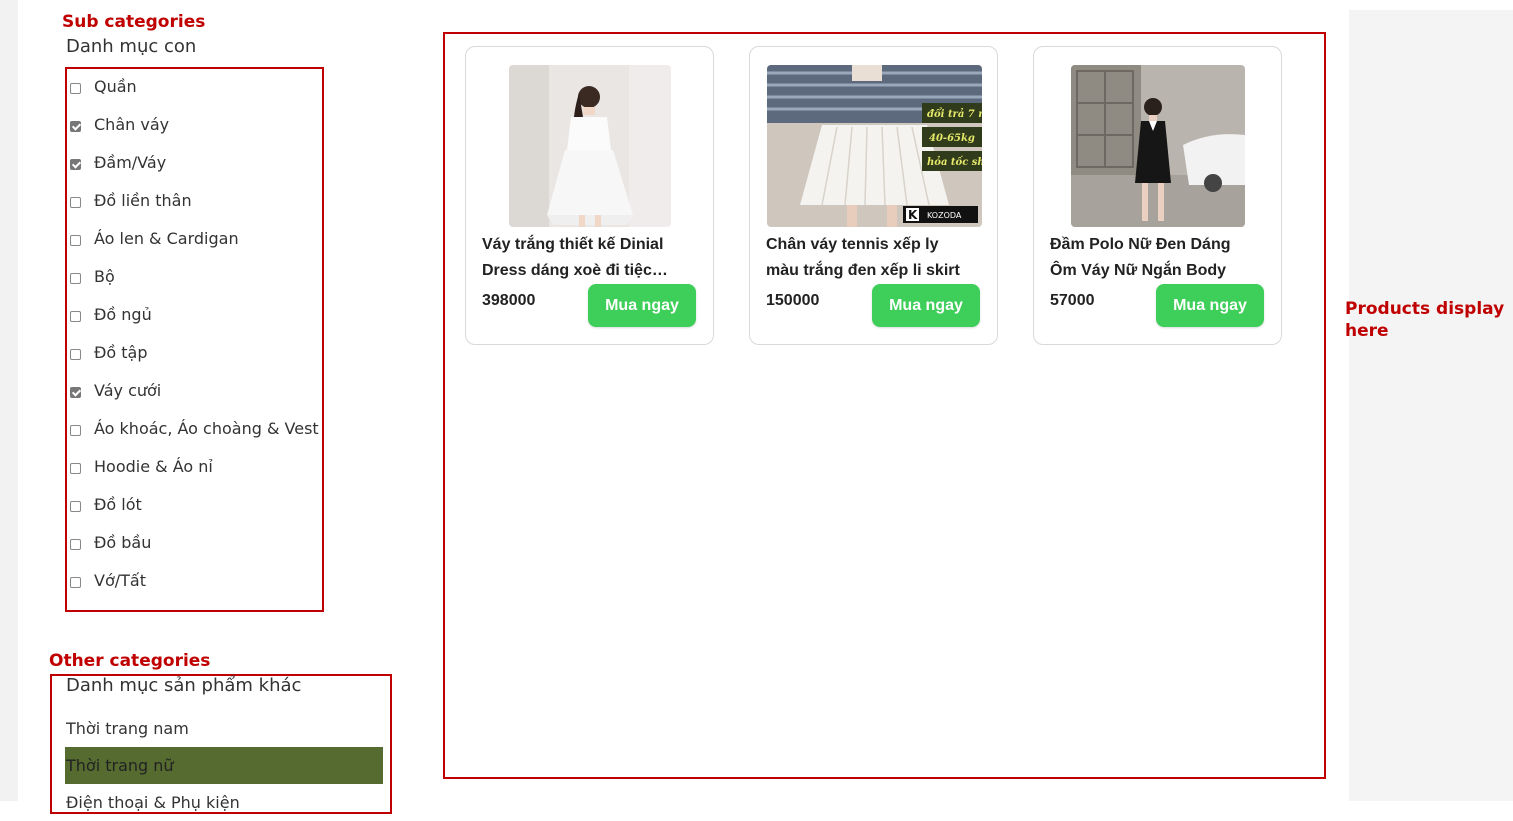  Describe the element at coordinates (184, 685) in the screenshot. I see `other-categories-heading: Danh mục sản phẩm khác` at that location.